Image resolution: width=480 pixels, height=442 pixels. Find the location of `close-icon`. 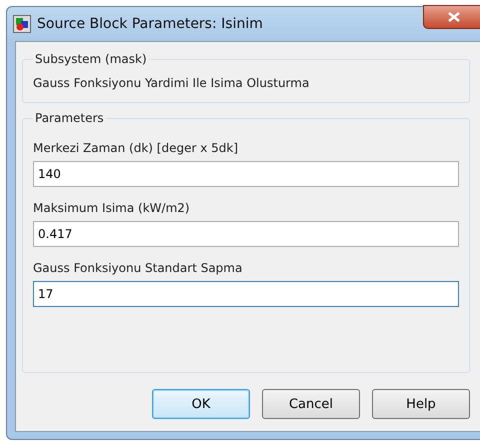

close-icon is located at coordinates (454, 17).